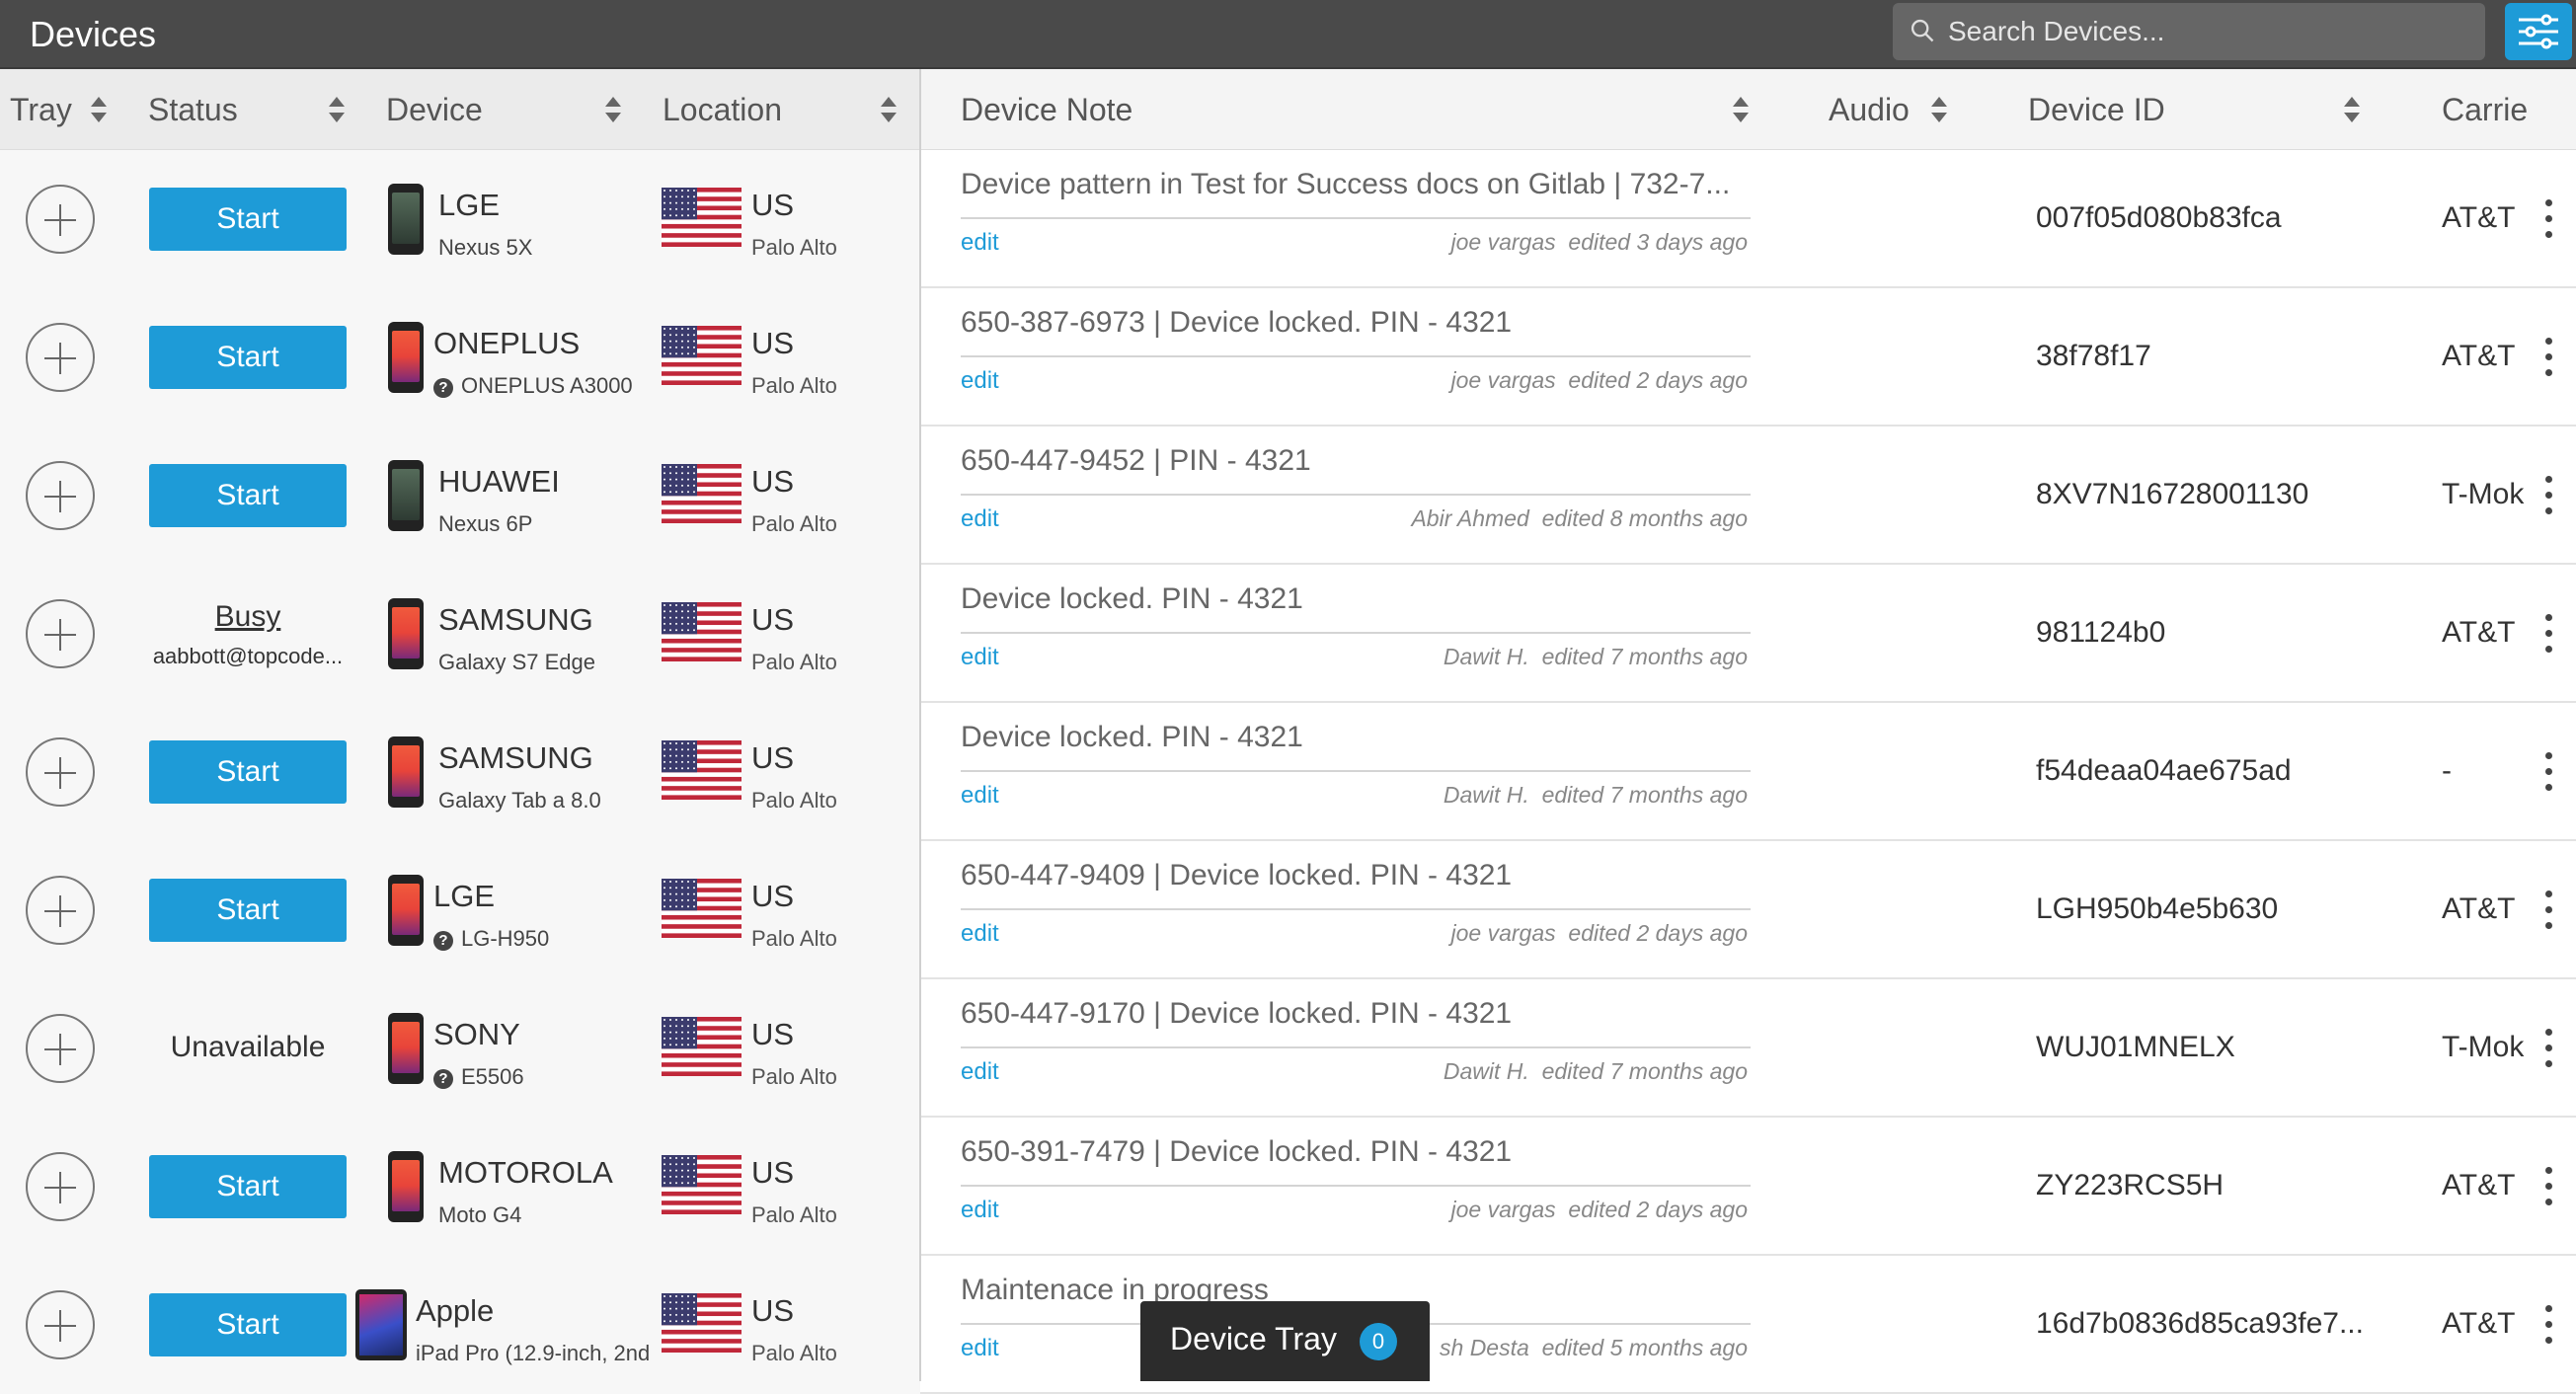  I want to click on search-input, so click(2209, 31).